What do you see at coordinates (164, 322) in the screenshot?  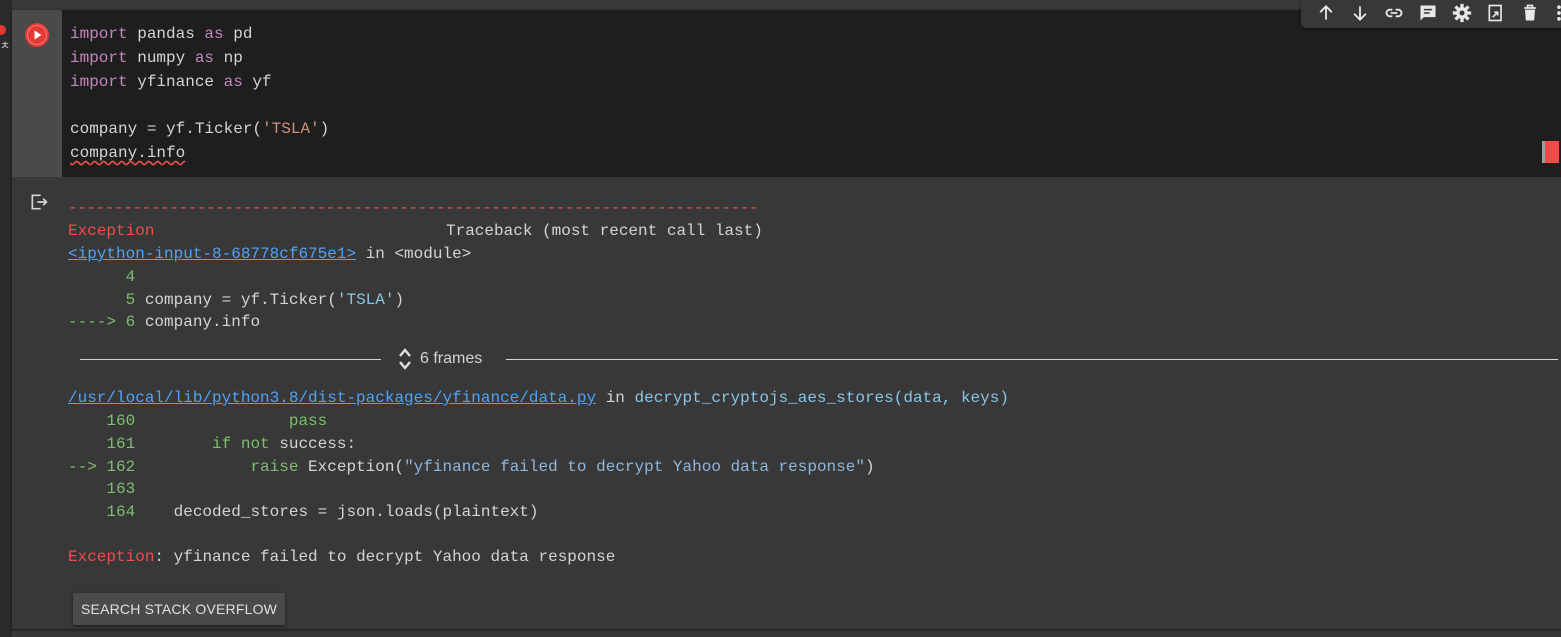 I see `traceback-line-6: ----> 6 company.info` at bounding box center [164, 322].